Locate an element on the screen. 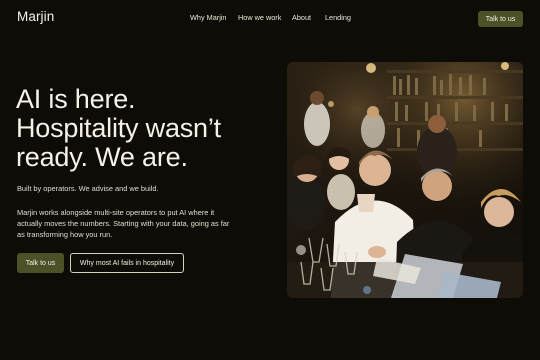 This screenshot has width=540, height=360. logo: Marjin is located at coordinates (35, 16).